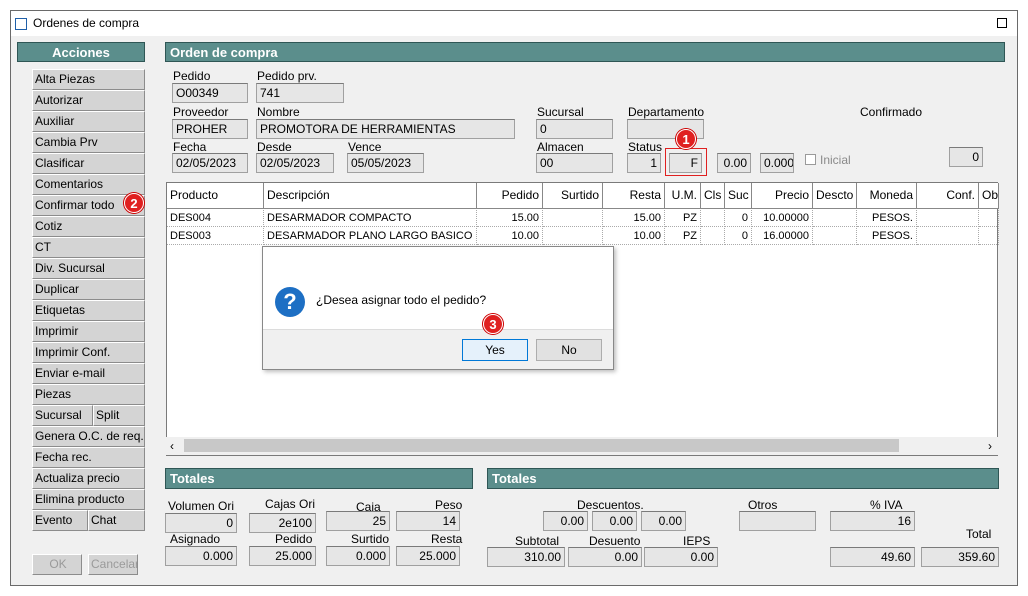 This screenshot has height=596, width=1028. What do you see at coordinates (569, 350) in the screenshot?
I see `no-button: No` at bounding box center [569, 350].